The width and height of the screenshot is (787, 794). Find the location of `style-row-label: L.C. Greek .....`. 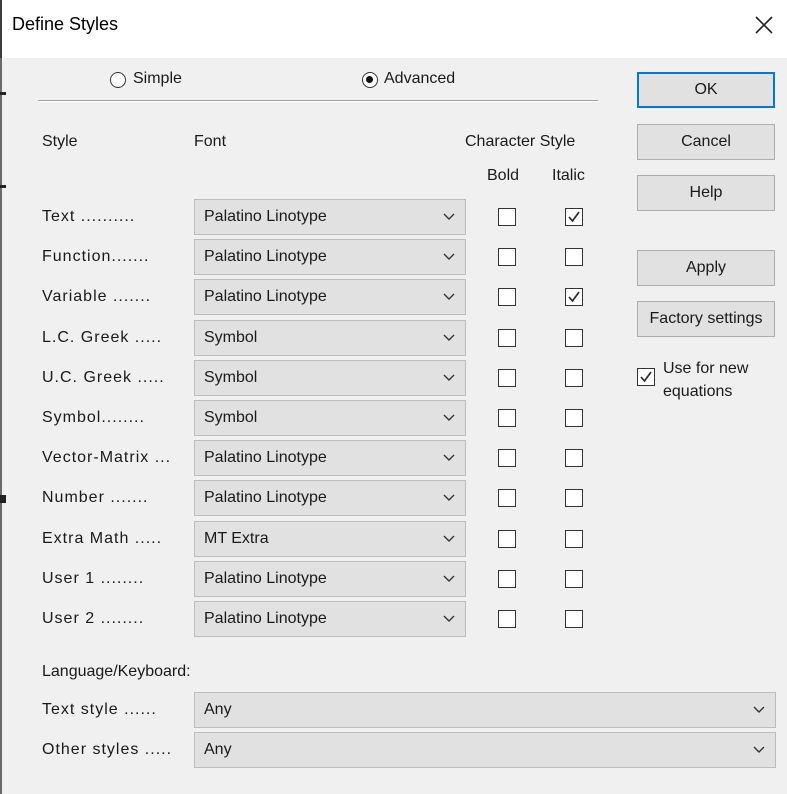

style-row-label: L.C. Greek ..... is located at coordinates (102, 337).